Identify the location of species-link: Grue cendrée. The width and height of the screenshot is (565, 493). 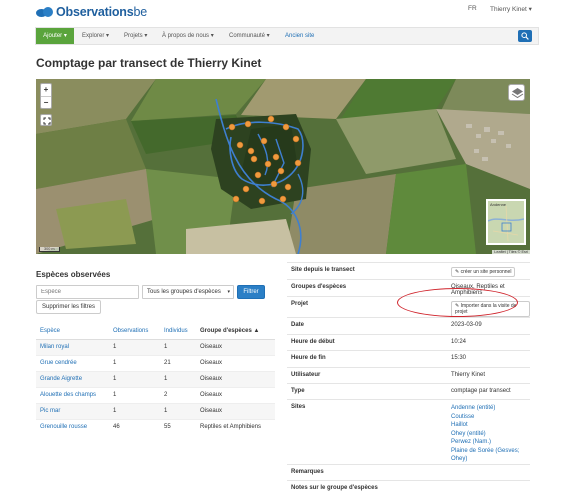
(72, 362).